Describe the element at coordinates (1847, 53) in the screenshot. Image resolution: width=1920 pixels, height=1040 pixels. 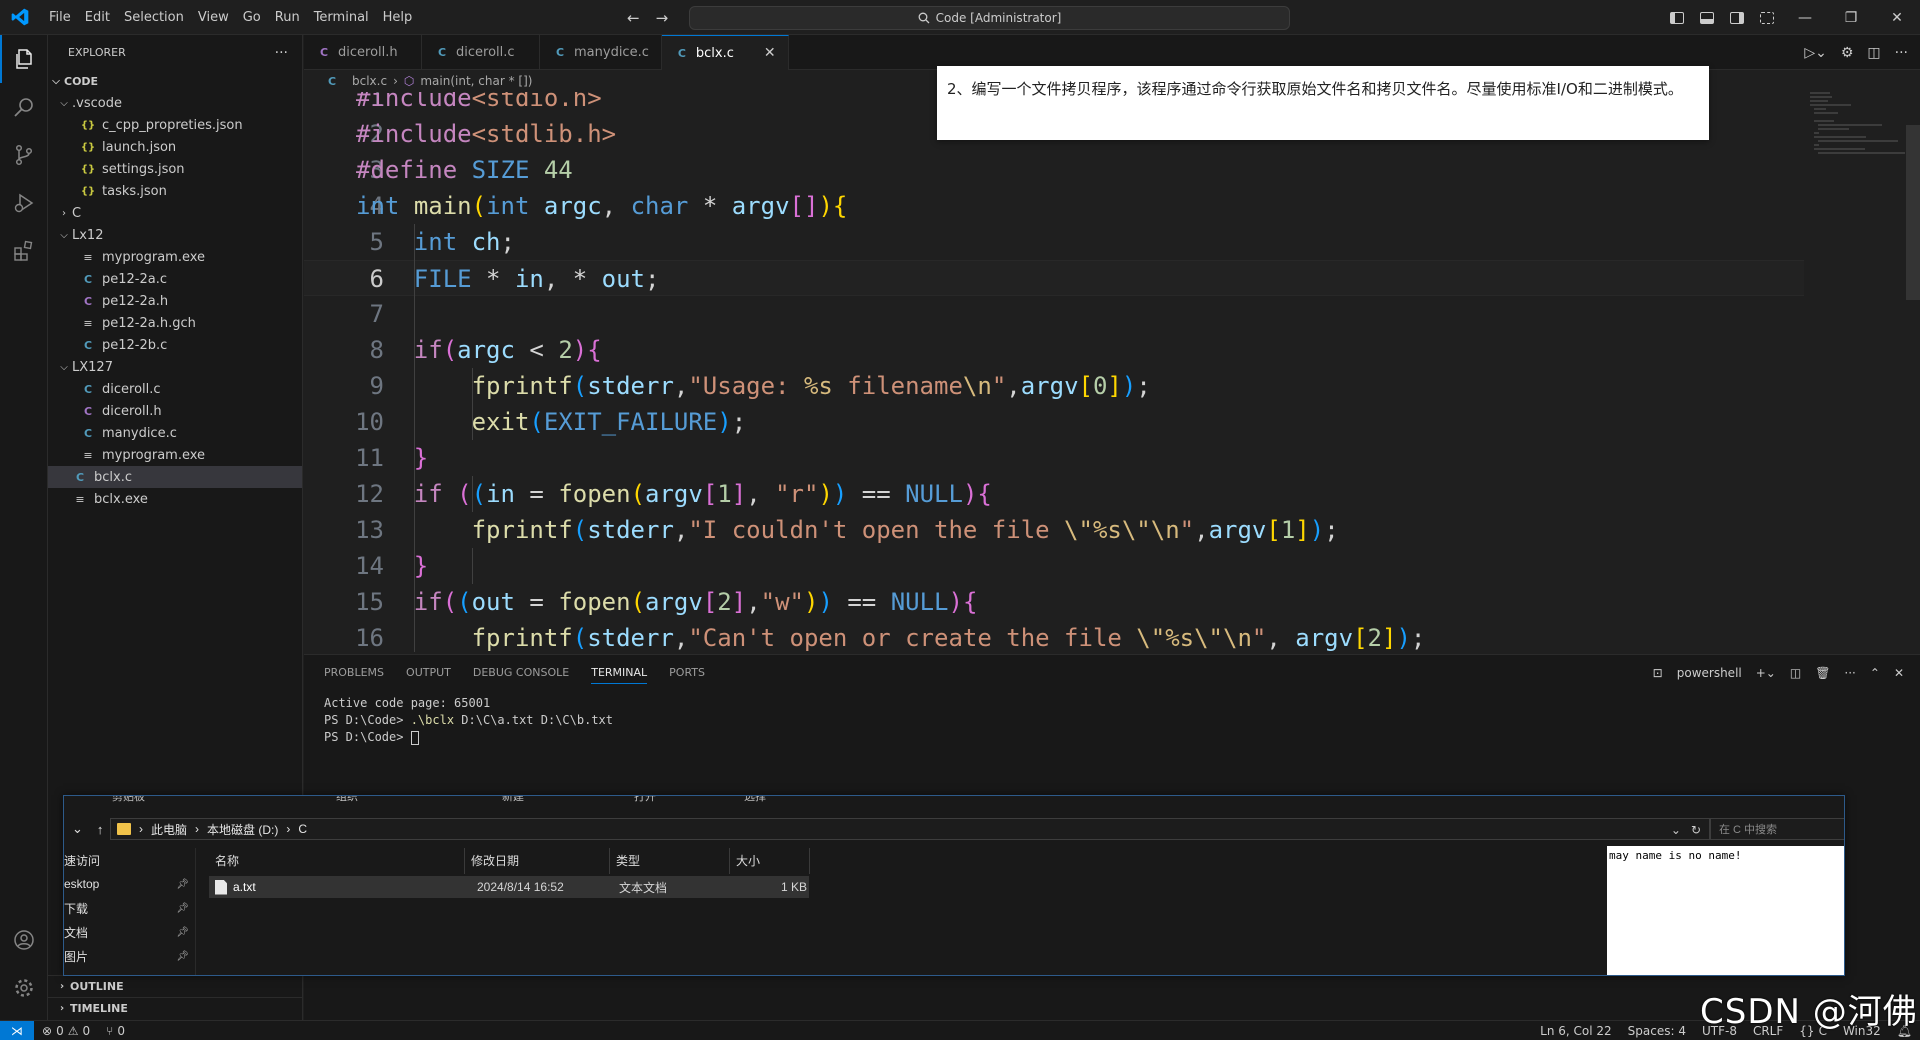
I see `settings-gear-icon: ⚙` at that location.